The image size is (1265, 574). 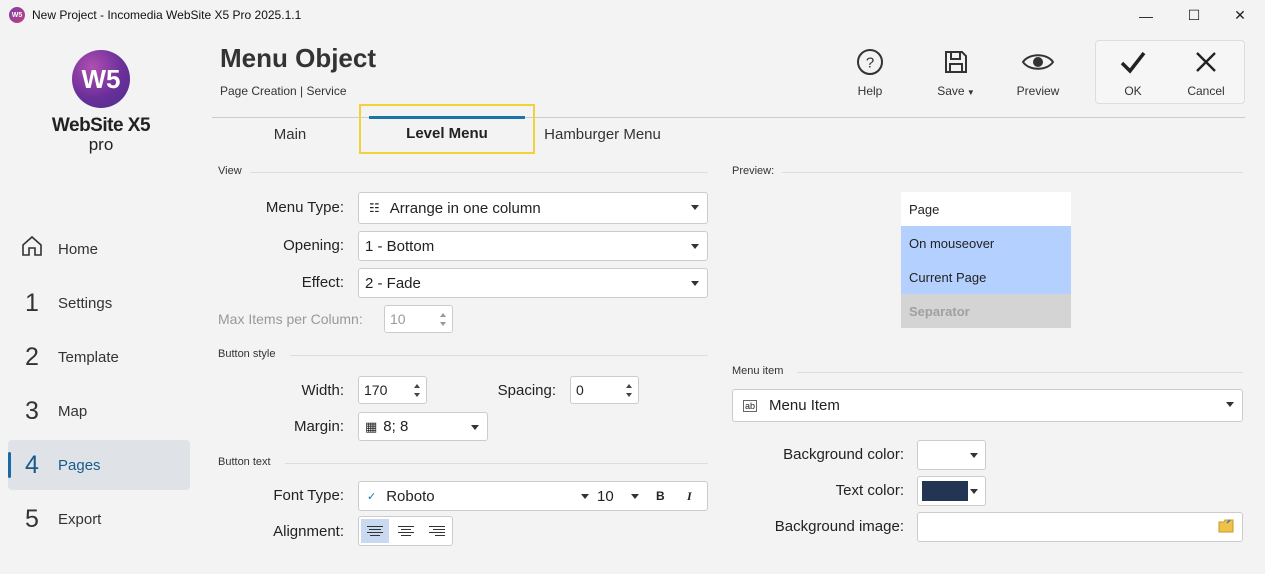 I want to click on opening-value: 1 - Bottom, so click(x=400, y=246).